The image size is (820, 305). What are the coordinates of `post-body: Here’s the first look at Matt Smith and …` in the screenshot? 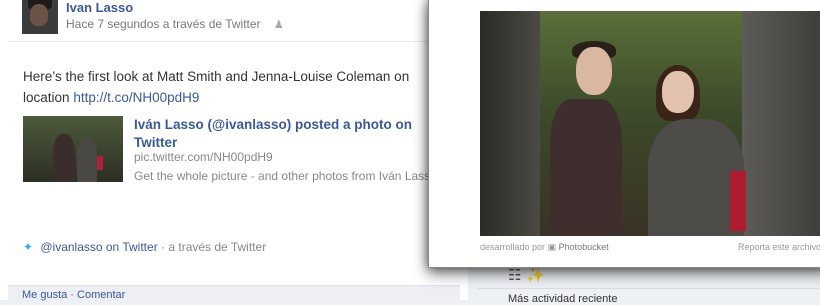 It's located at (216, 76).